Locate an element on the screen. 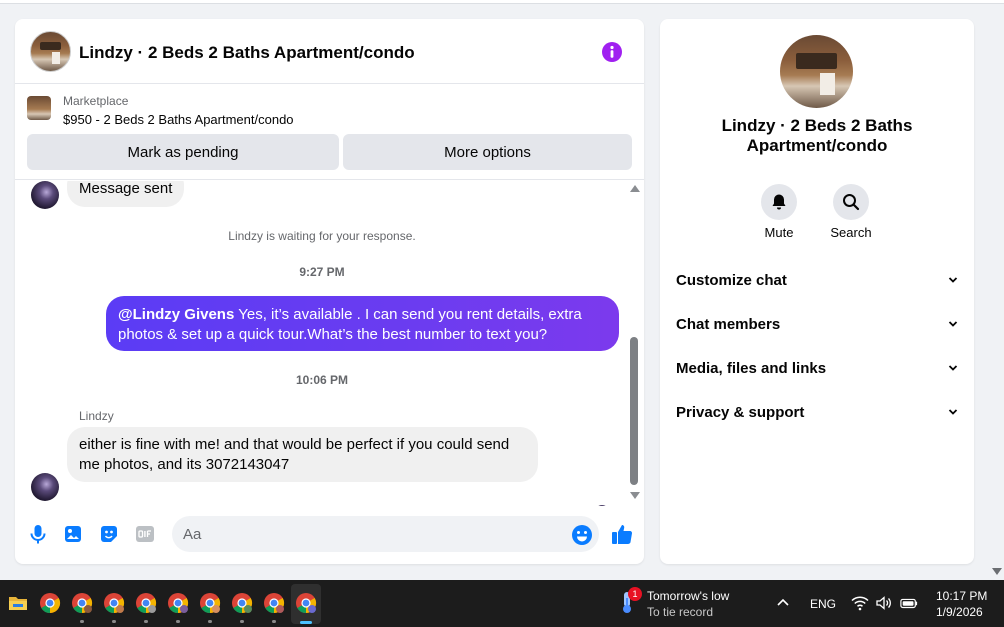 This screenshot has height=627, width=1004. scroll-up-arrow is located at coordinates (635, 188).